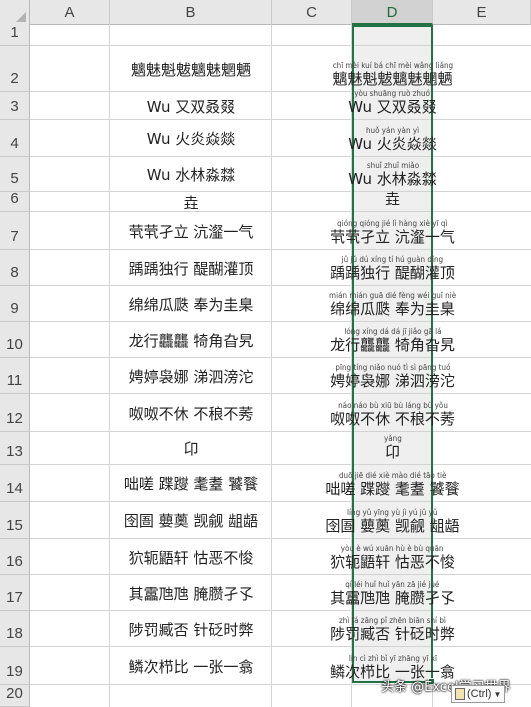  I want to click on phonetic-guide: pīng tíng niǎo nuó tì sì pāng tuó, so click(392, 367).